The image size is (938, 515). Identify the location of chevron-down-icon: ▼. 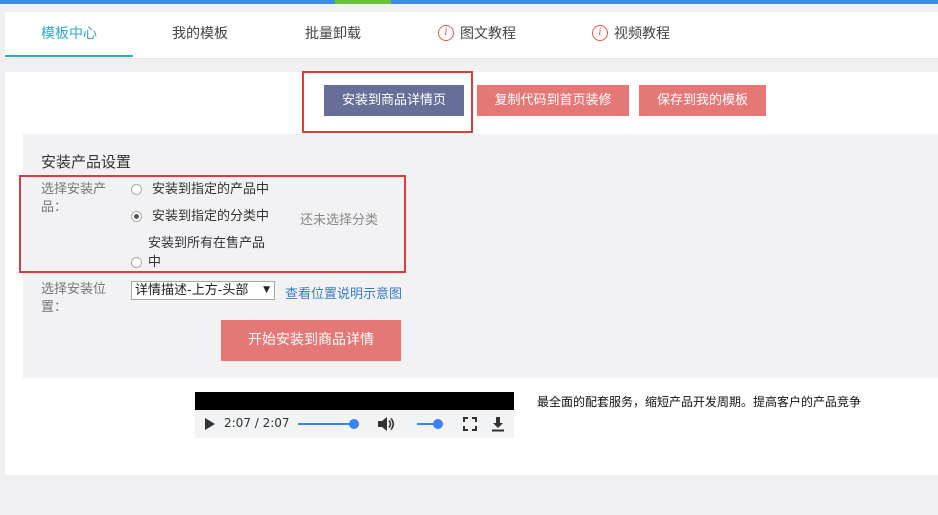
(266, 290).